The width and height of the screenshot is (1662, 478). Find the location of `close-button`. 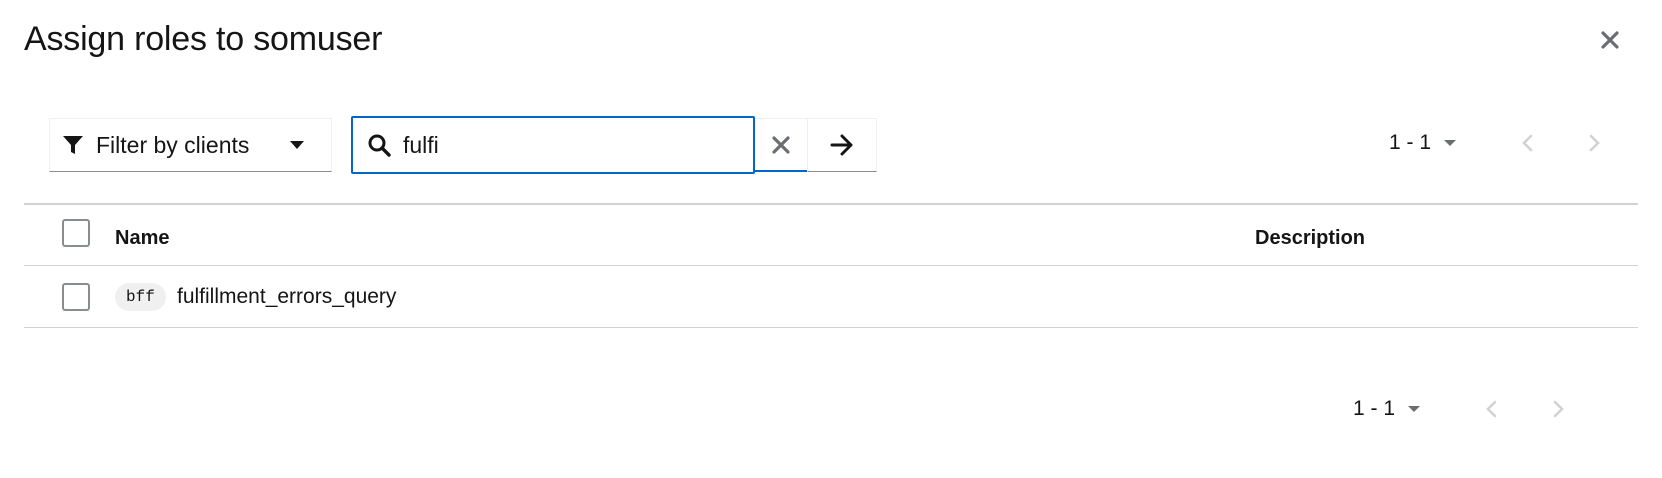

close-button is located at coordinates (1610, 40).